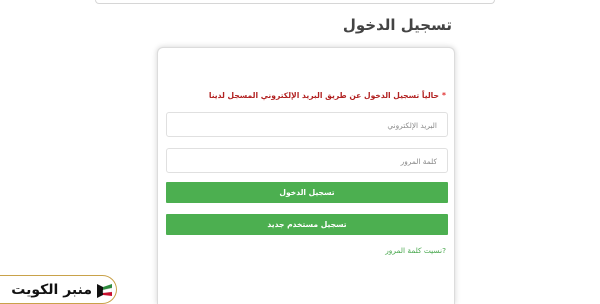  I want to click on login-button: تسجيل الدخول, so click(307, 192).